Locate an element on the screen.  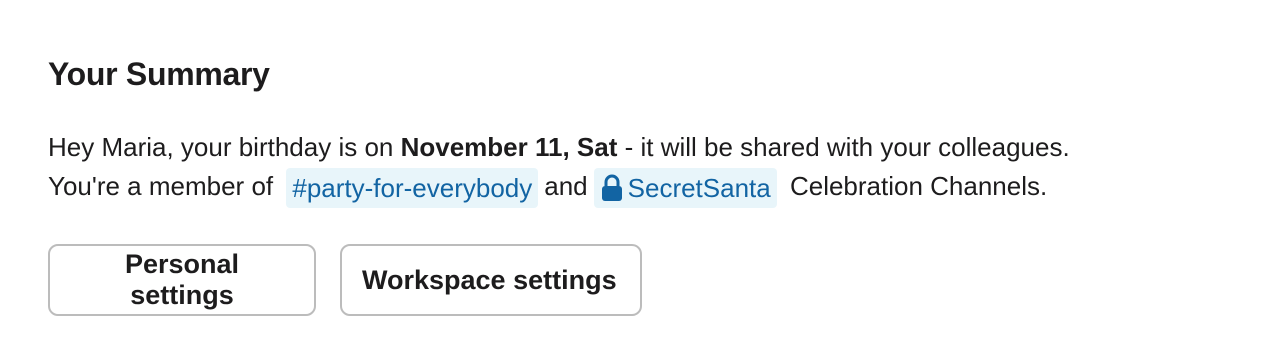
birthday-date: November 11, Sat is located at coordinates (509, 147).